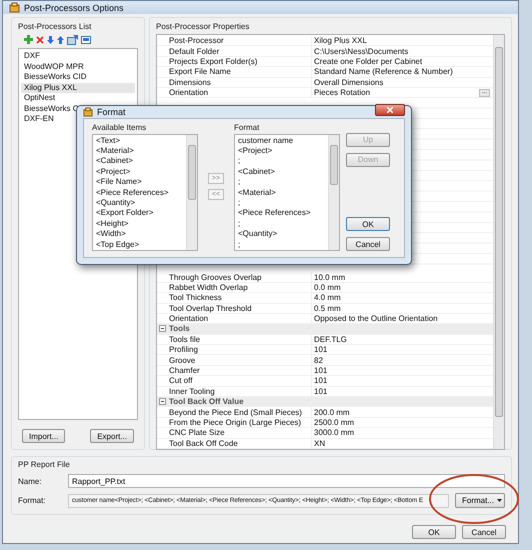  Describe the element at coordinates (32, 500) in the screenshot. I see `field-label: Format:` at that location.